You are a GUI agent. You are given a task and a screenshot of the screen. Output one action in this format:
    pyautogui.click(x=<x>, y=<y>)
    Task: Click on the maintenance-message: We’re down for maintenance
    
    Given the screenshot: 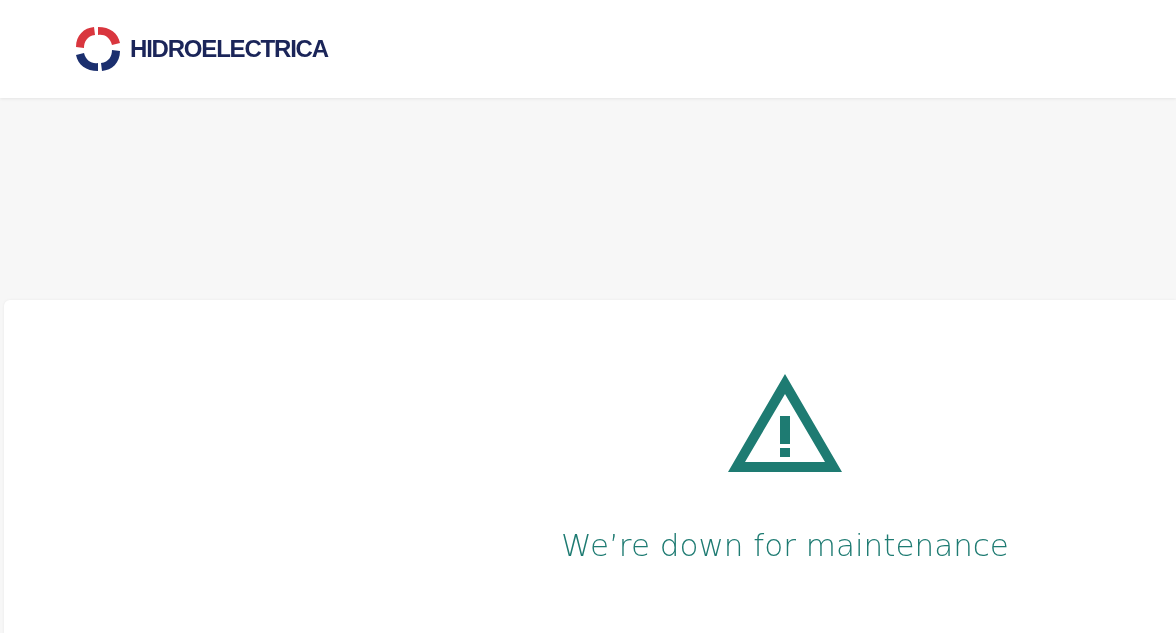 What is the action you would take?
    pyautogui.click(x=785, y=545)
    